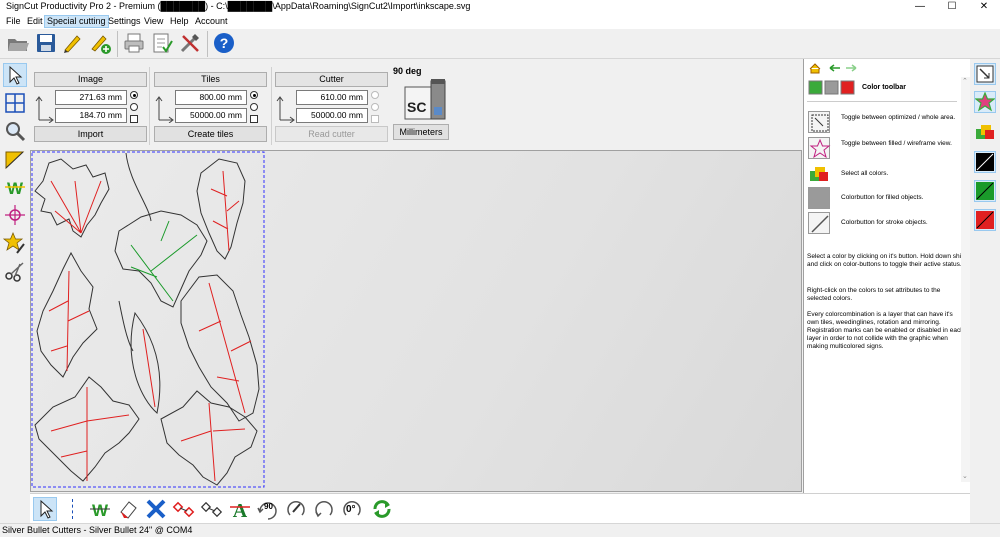 This screenshot has height=537, width=1000. I want to click on rotate-cw-icon, so click(296, 509).